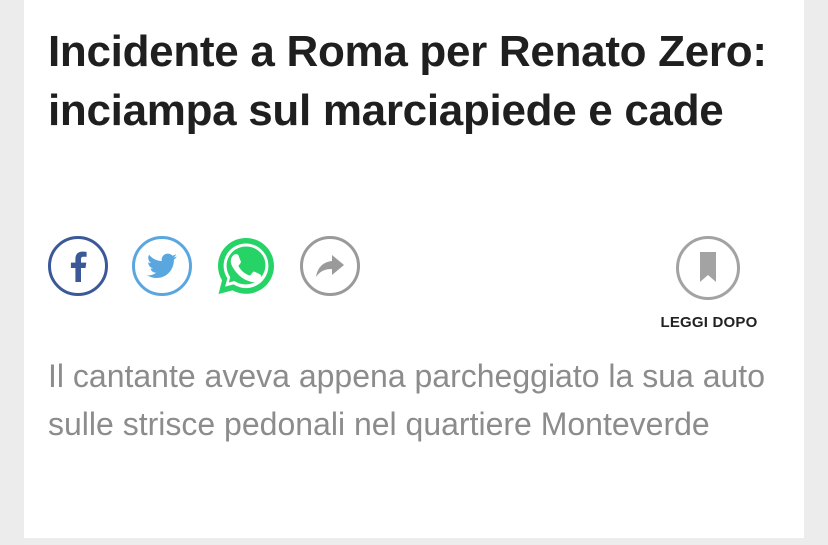 The width and height of the screenshot is (828, 545). I want to click on read-later-button: LEGGI DOPO, so click(709, 286).